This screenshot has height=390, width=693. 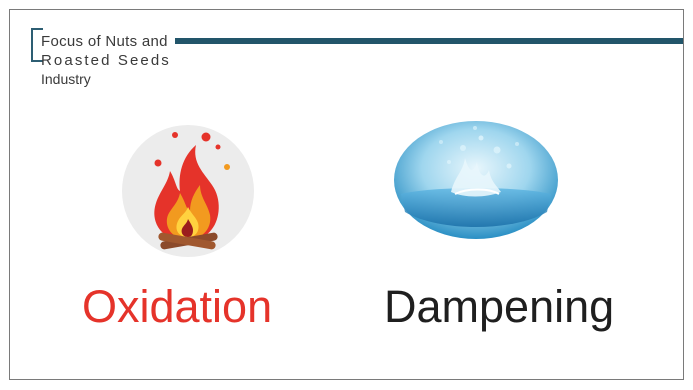 What do you see at coordinates (429, 41) in the screenshot?
I see `header-rule` at bounding box center [429, 41].